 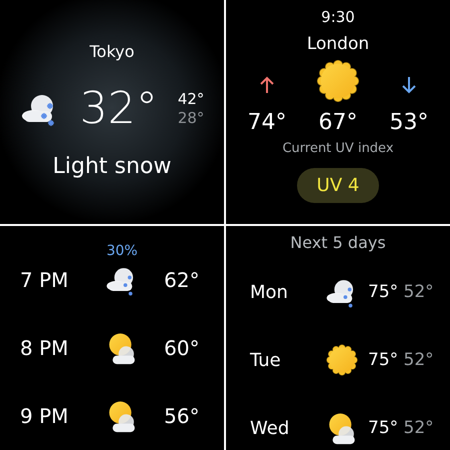 I want to click on current-temperature: 32°, so click(x=119, y=108).